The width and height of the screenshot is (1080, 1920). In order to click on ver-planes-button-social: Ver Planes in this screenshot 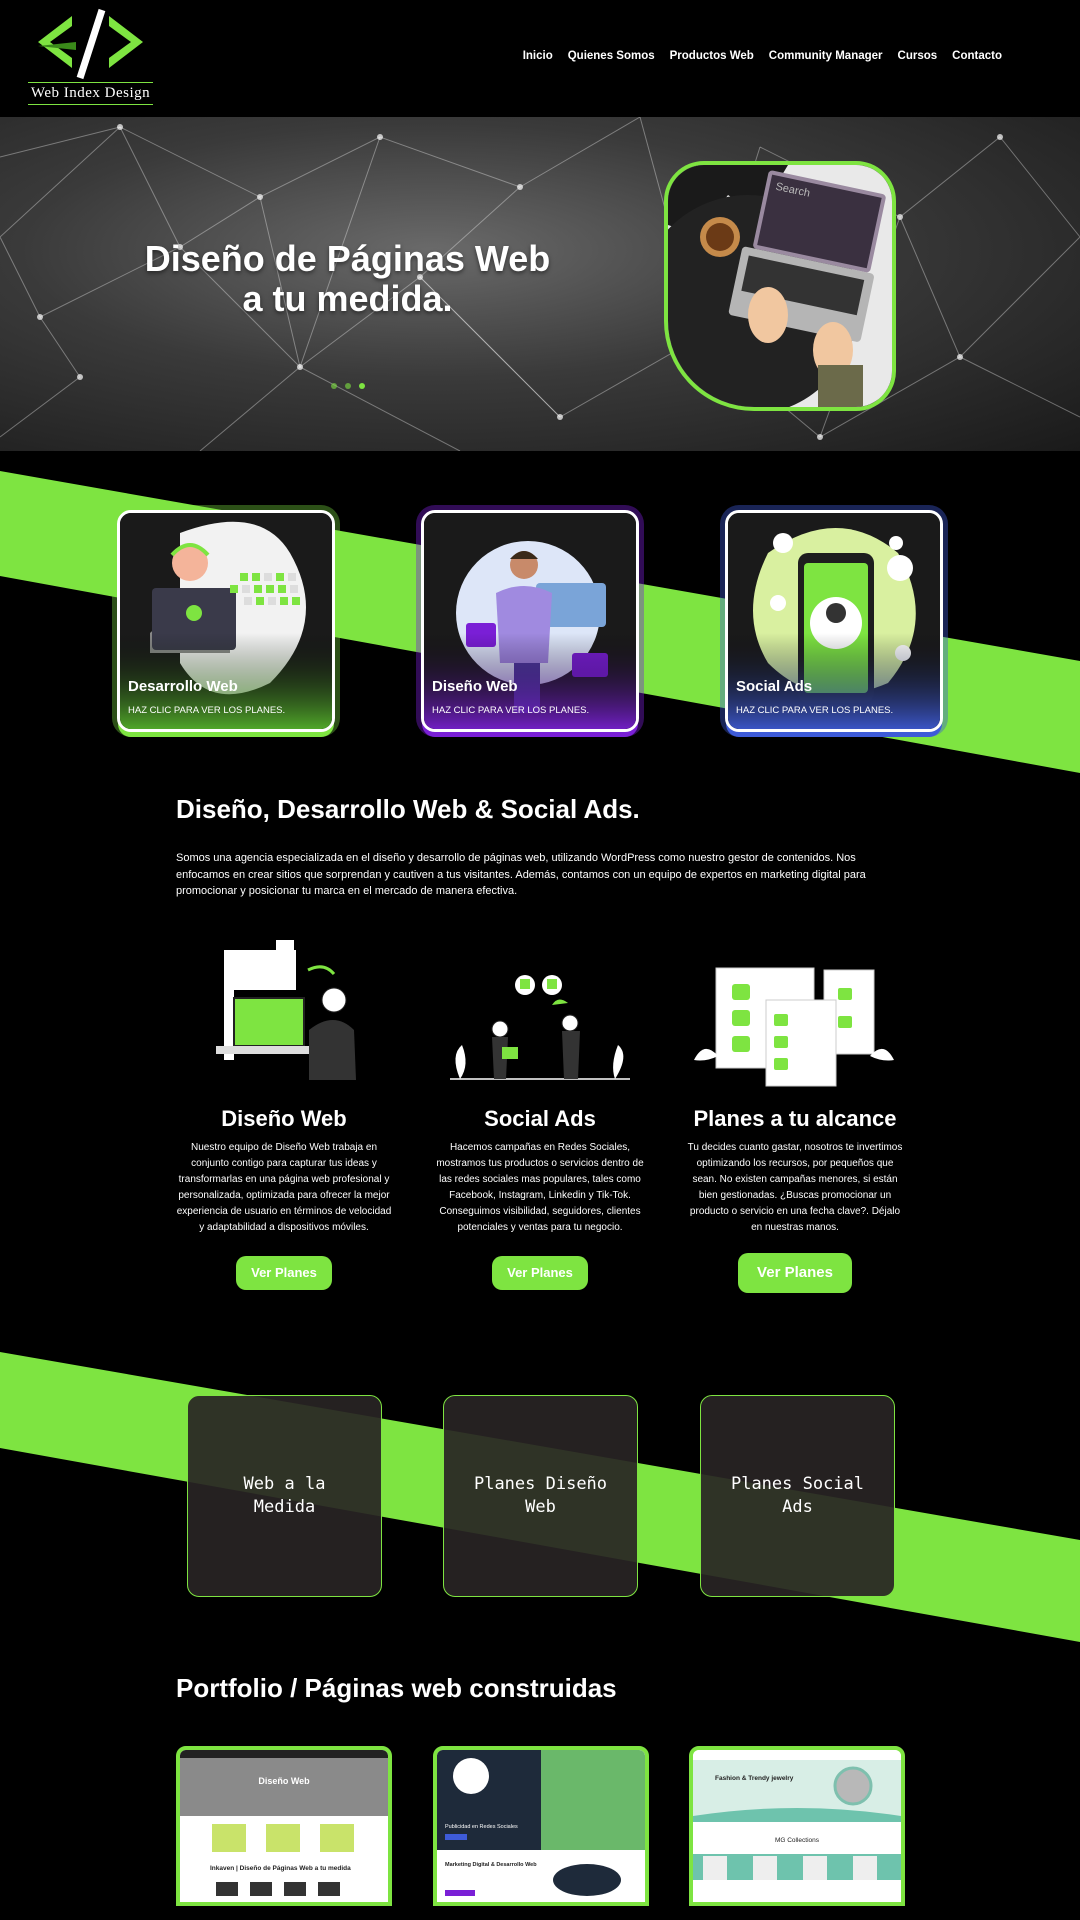, I will do `click(540, 1273)`.